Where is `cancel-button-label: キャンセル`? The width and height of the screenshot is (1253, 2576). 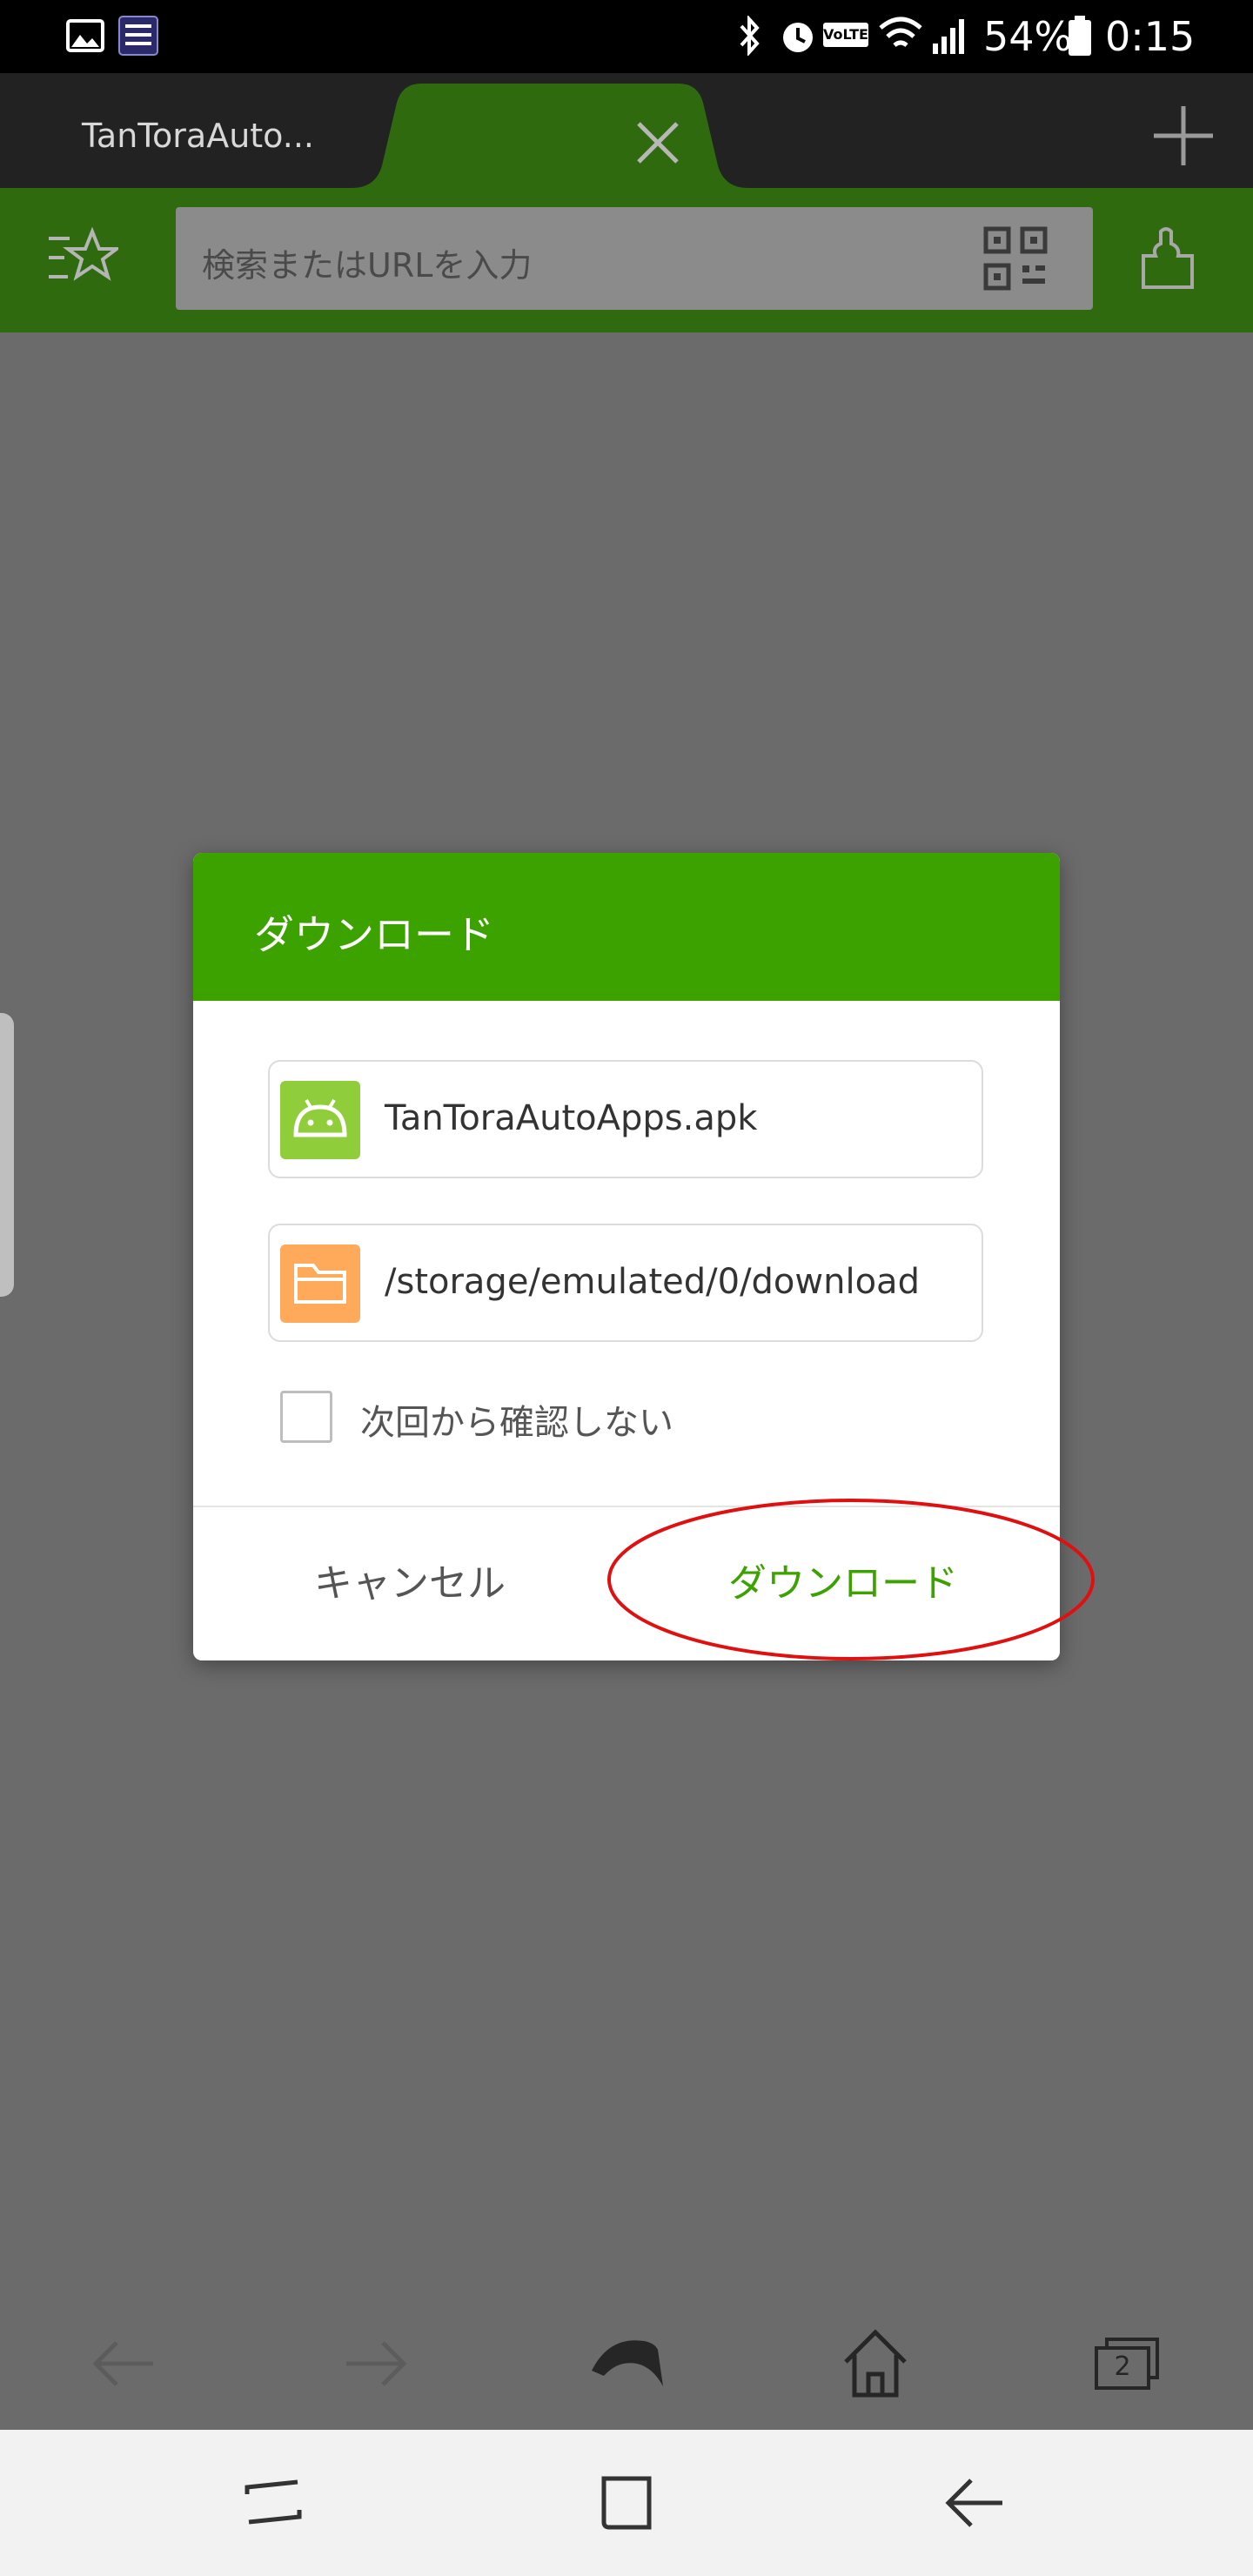 cancel-button-label: キャンセル is located at coordinates (410, 1583).